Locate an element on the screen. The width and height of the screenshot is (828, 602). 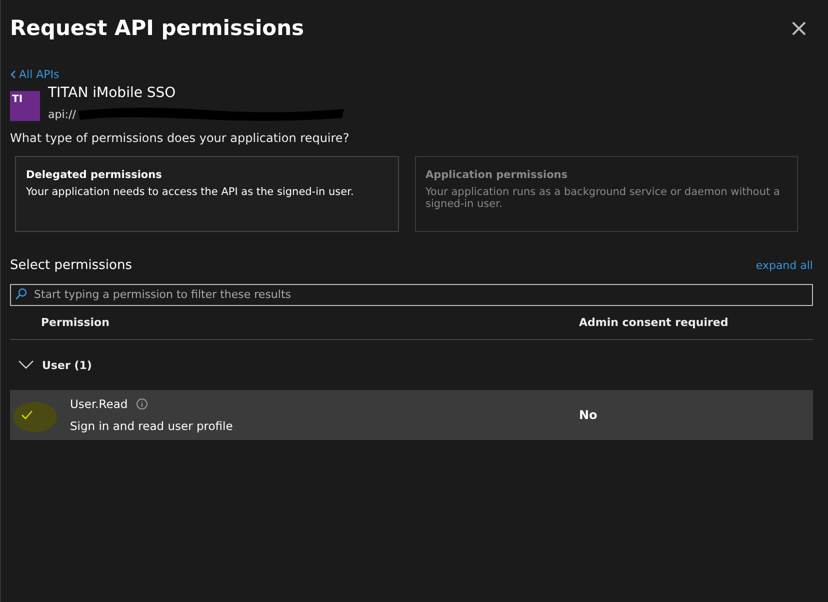
permission-type-description: Your application needs to access the API as the signed-in user. is located at coordinates (190, 192).